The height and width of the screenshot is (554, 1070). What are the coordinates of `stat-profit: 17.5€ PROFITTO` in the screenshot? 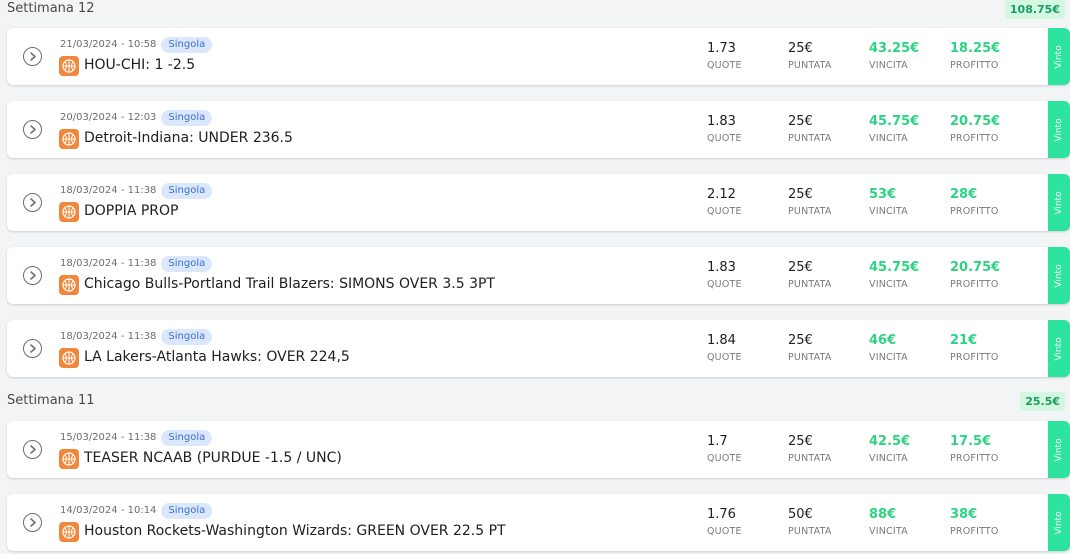 It's located at (974, 449).